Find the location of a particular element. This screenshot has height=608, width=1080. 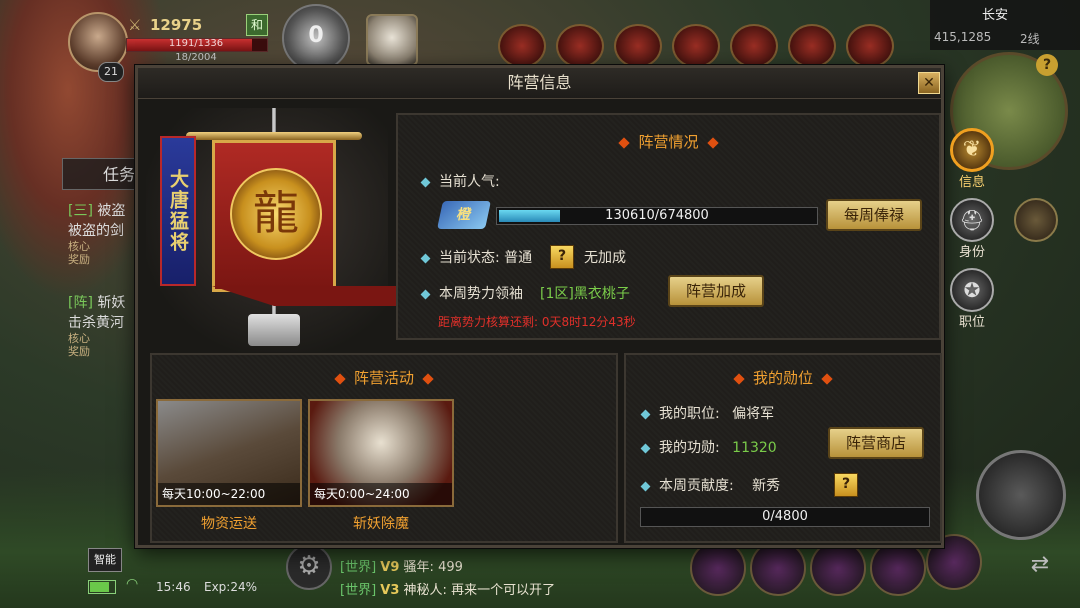

attack-button is located at coordinates (1021, 495).